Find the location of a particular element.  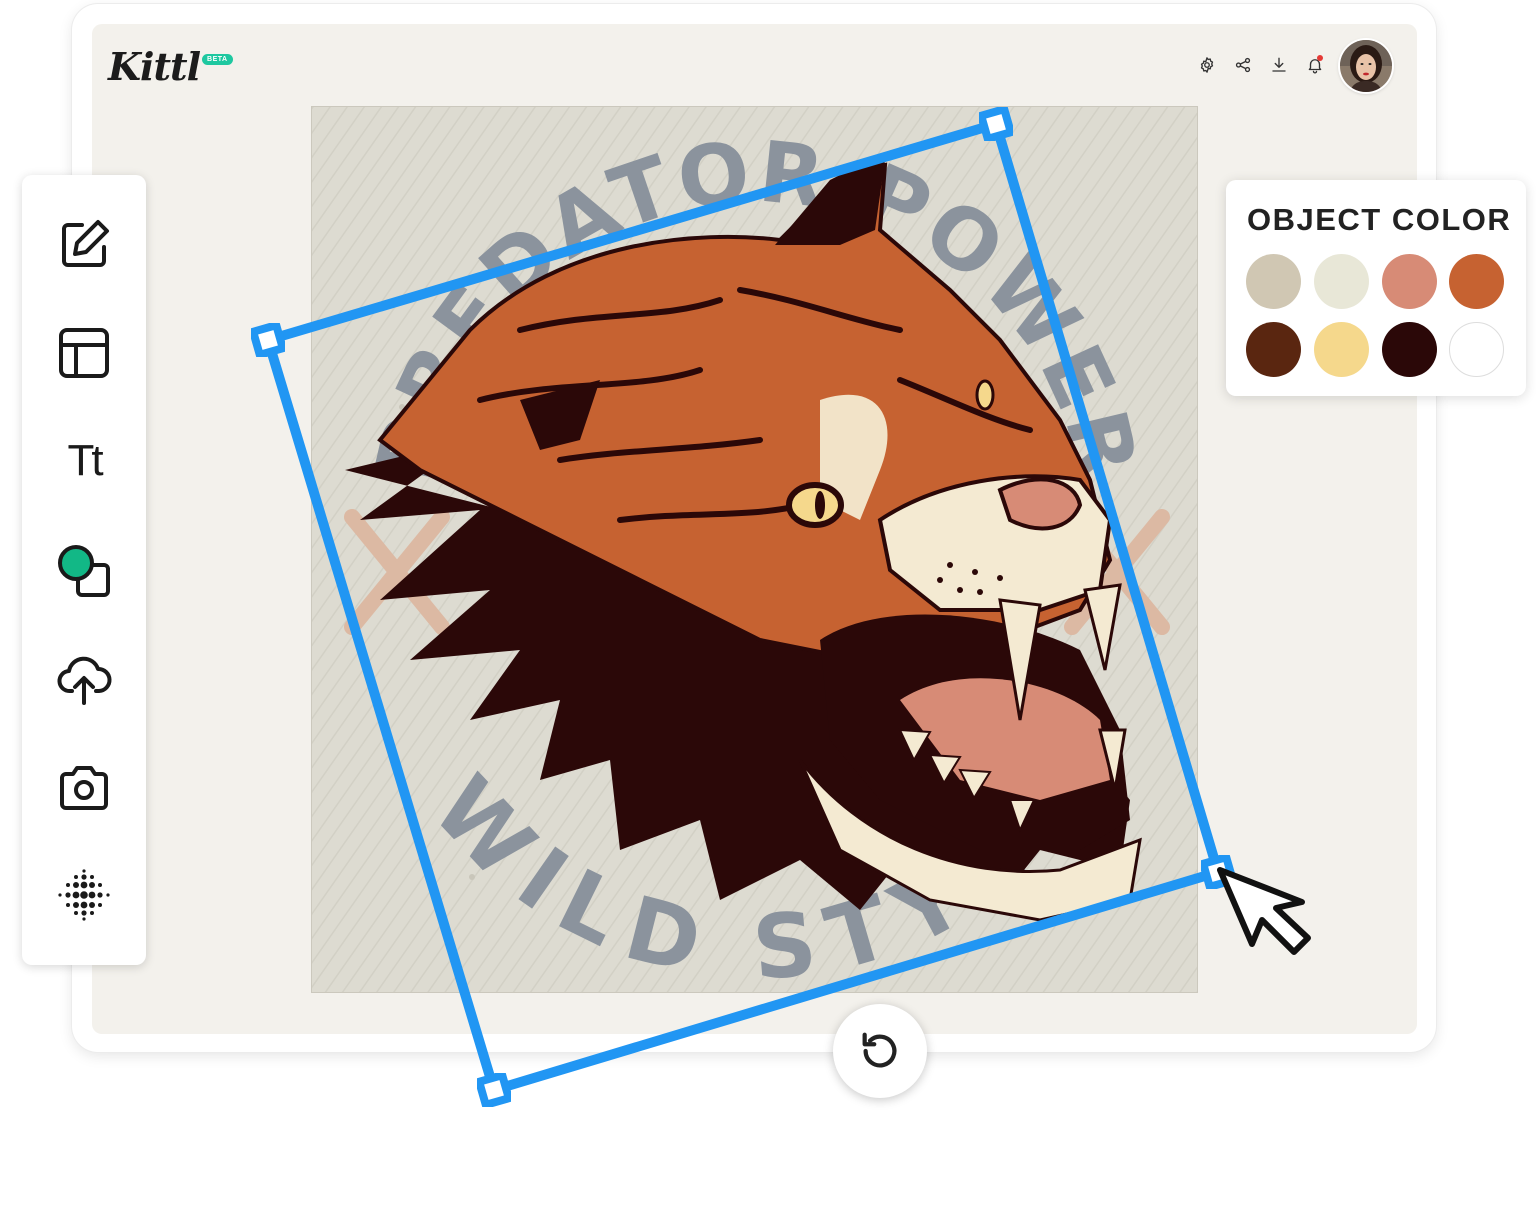

resize-handle-bottom-left is located at coordinates (494, 1090).